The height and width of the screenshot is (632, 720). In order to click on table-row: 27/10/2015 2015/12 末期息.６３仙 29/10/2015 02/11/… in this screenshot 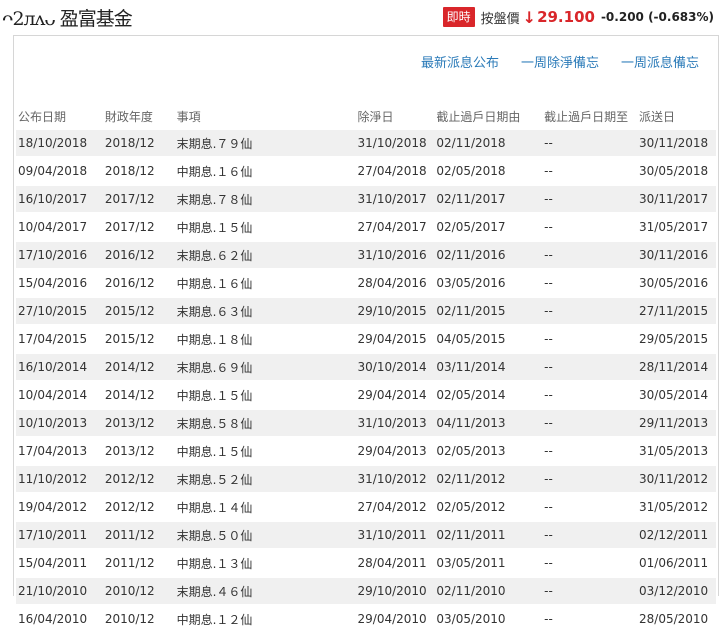, I will do `click(366, 310)`.